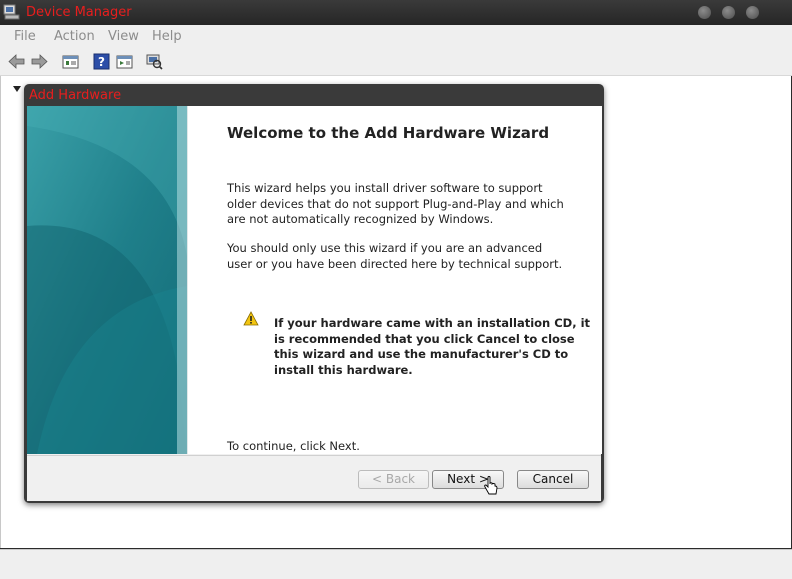 This screenshot has height=579, width=792. What do you see at coordinates (396, 12) in the screenshot?
I see `title-bar: Device Manager` at bounding box center [396, 12].